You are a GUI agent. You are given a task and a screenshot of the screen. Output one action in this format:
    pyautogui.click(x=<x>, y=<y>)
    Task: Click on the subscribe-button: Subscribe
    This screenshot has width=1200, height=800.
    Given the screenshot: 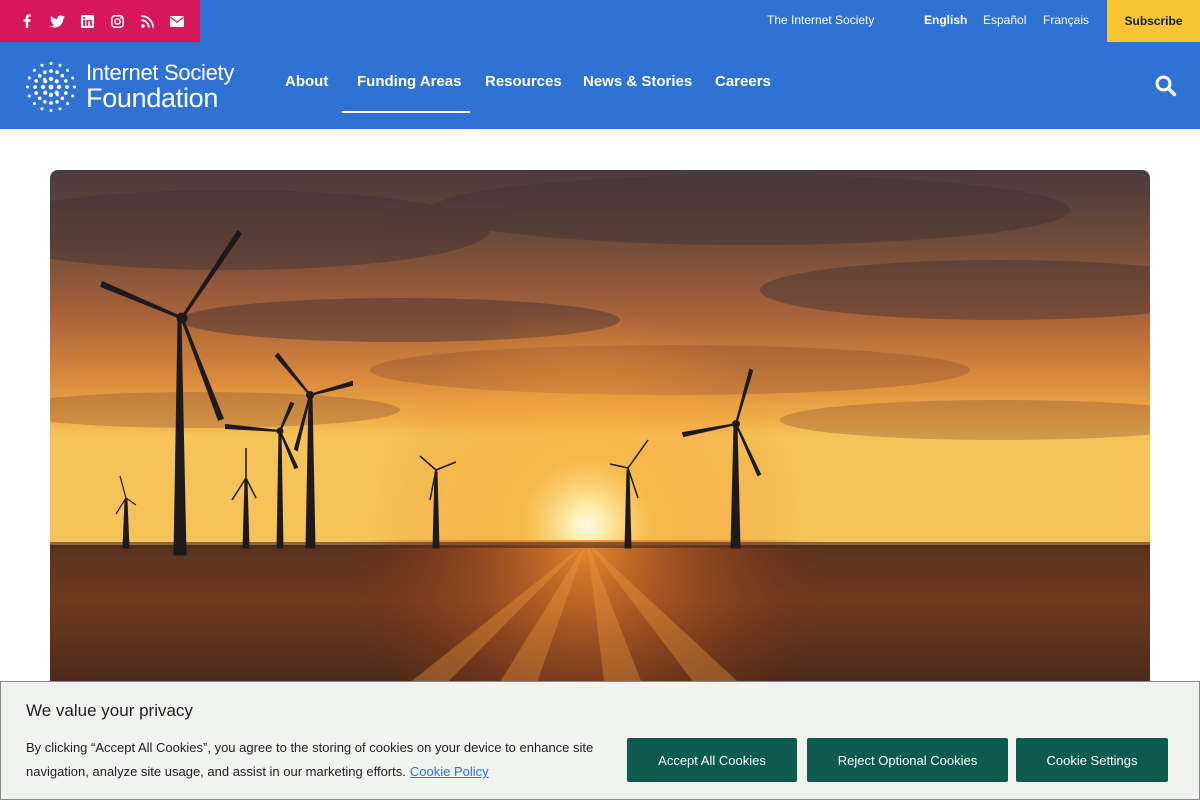 What is the action you would take?
    pyautogui.click(x=1153, y=21)
    